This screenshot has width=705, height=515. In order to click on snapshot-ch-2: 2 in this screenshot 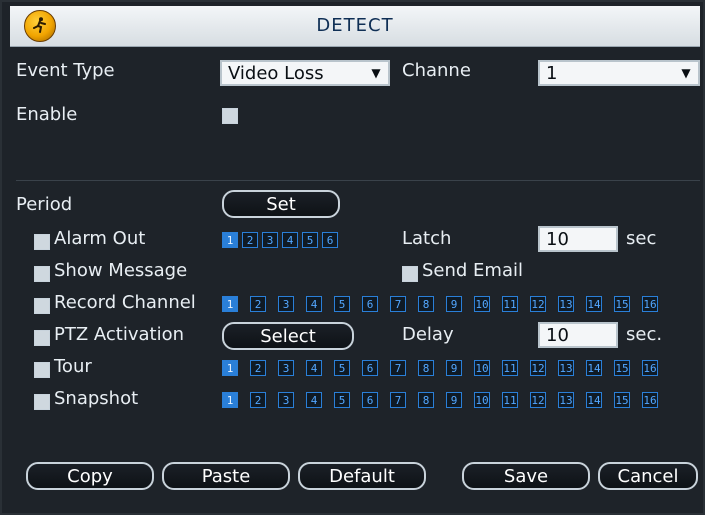, I will do `click(258, 400)`.